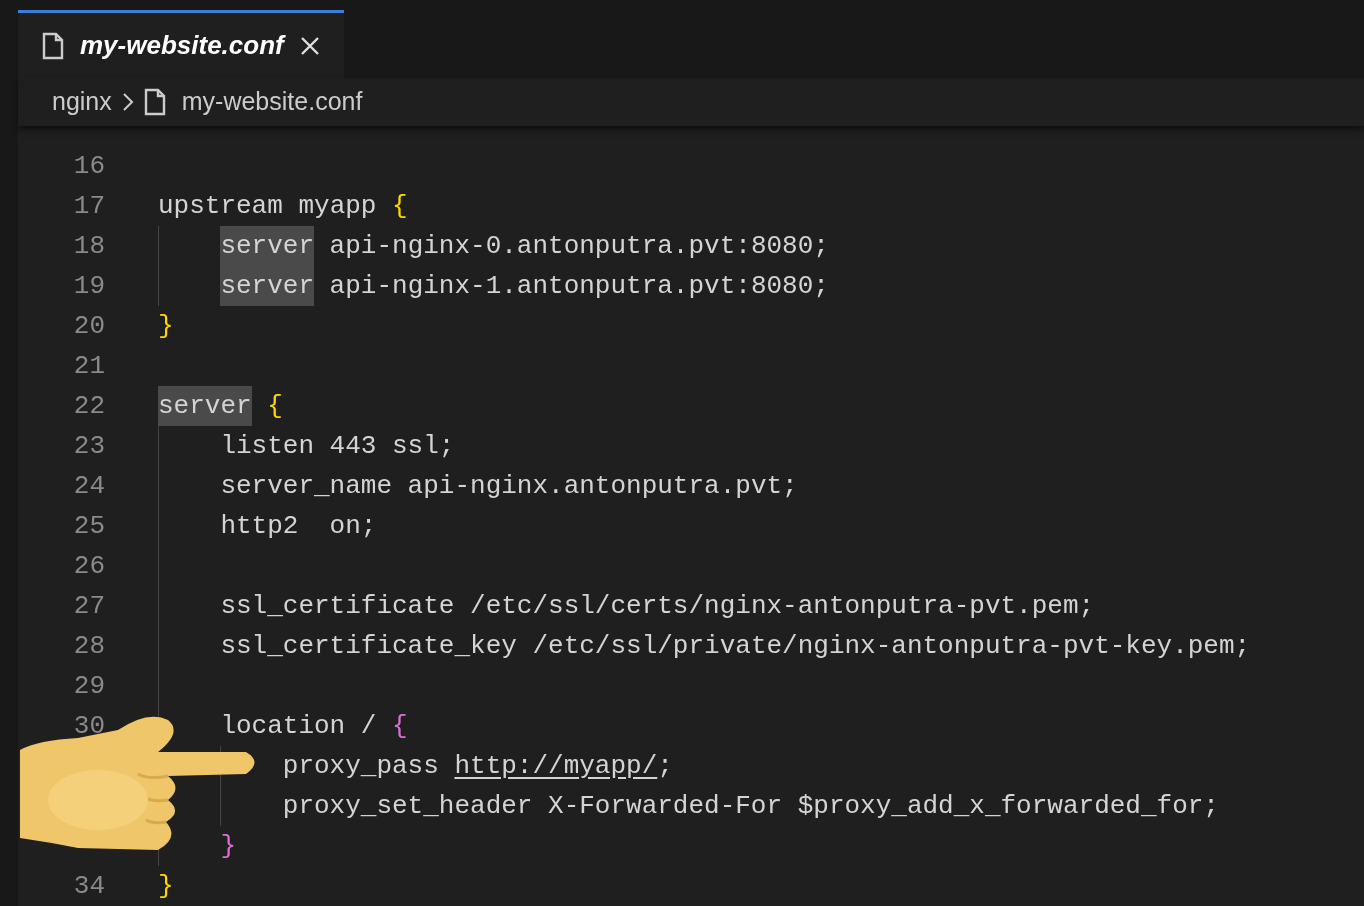  I want to click on tab-title: my-website.conf, so click(182, 45).